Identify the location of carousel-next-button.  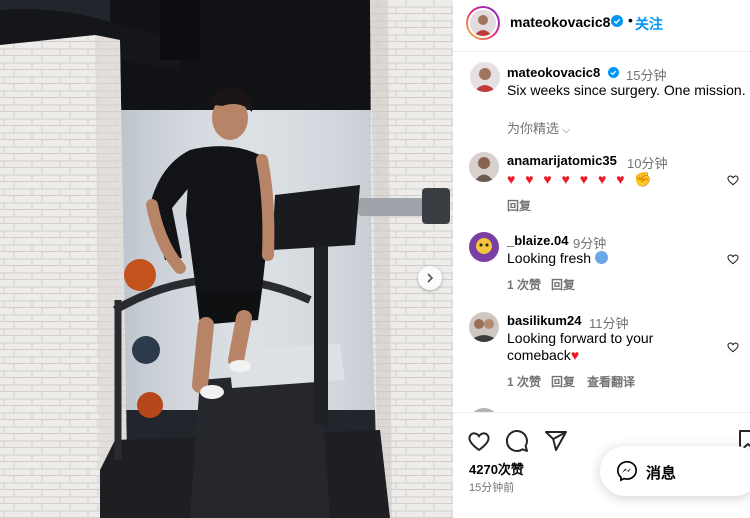
(430, 278).